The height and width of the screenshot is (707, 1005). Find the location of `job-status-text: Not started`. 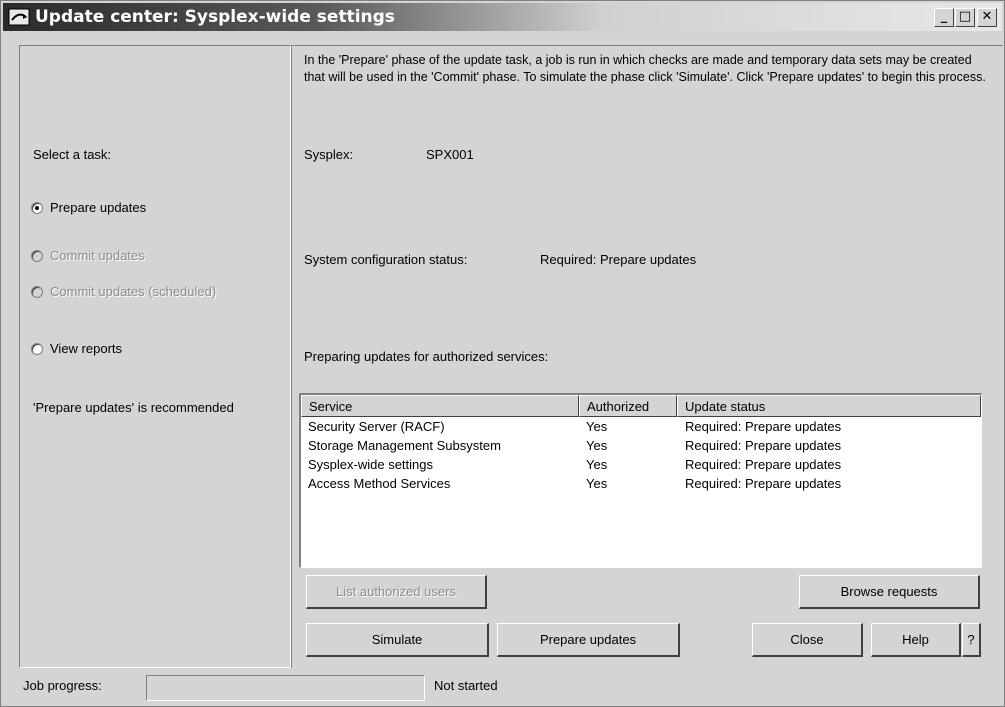

job-status-text: Not started is located at coordinates (466, 685).